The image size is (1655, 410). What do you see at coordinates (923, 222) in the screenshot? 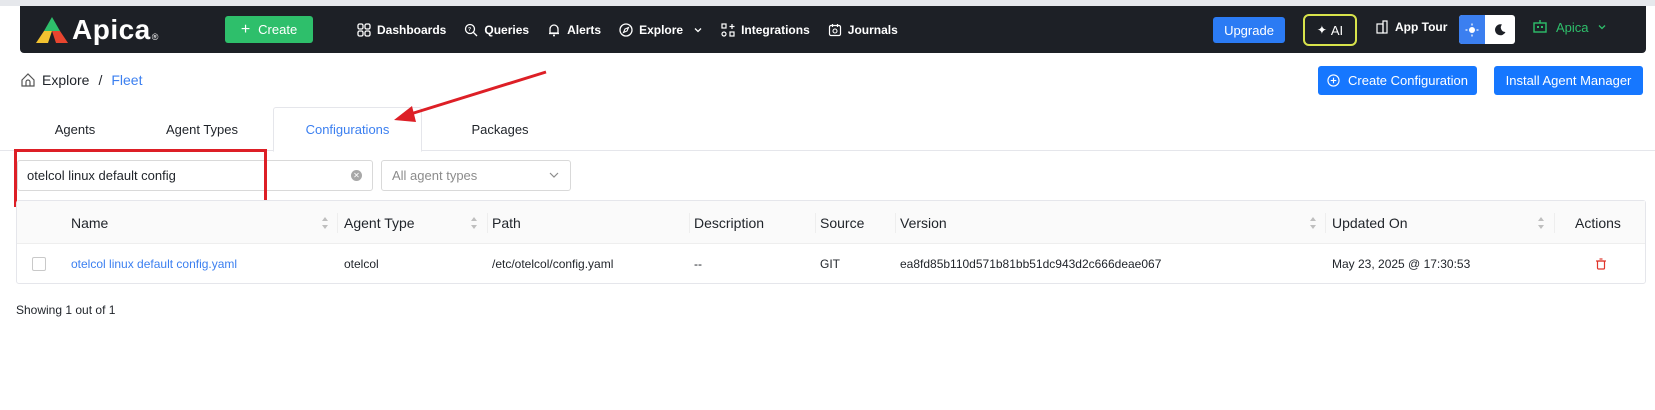
I see `column-header-version: Version` at bounding box center [923, 222].